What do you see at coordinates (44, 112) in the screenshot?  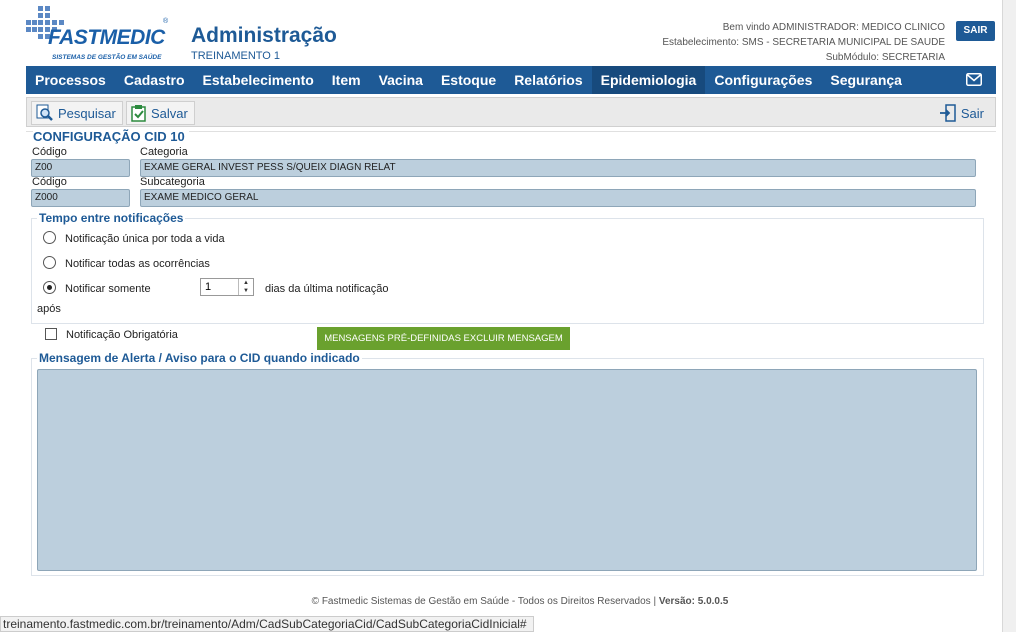 I see `search-icon` at bounding box center [44, 112].